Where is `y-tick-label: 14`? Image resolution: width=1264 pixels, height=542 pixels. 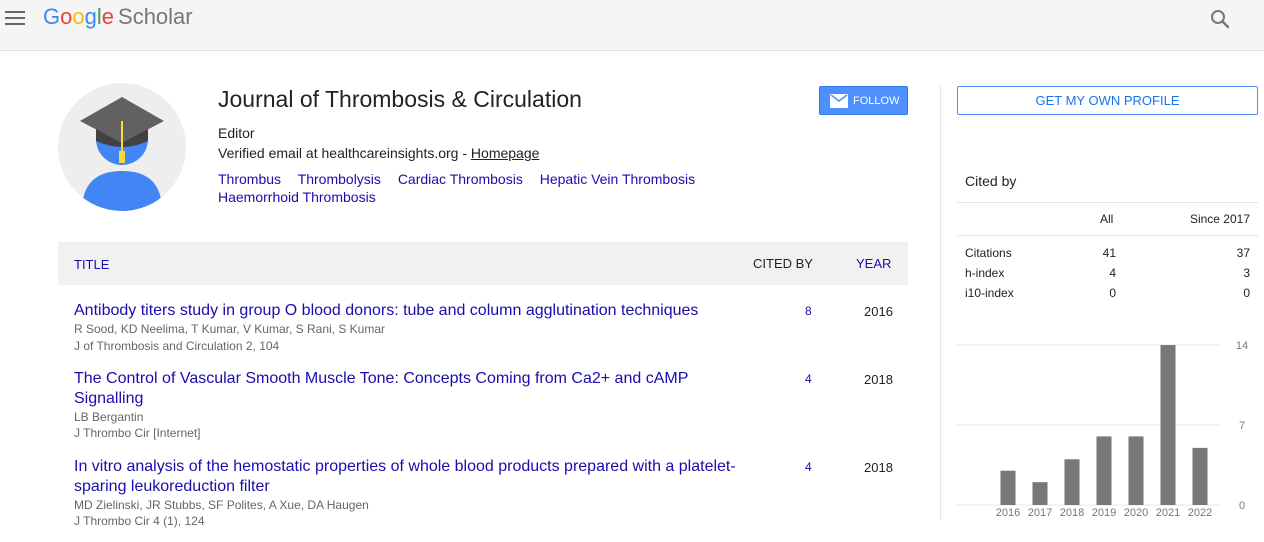 y-tick-label: 14 is located at coordinates (1242, 346).